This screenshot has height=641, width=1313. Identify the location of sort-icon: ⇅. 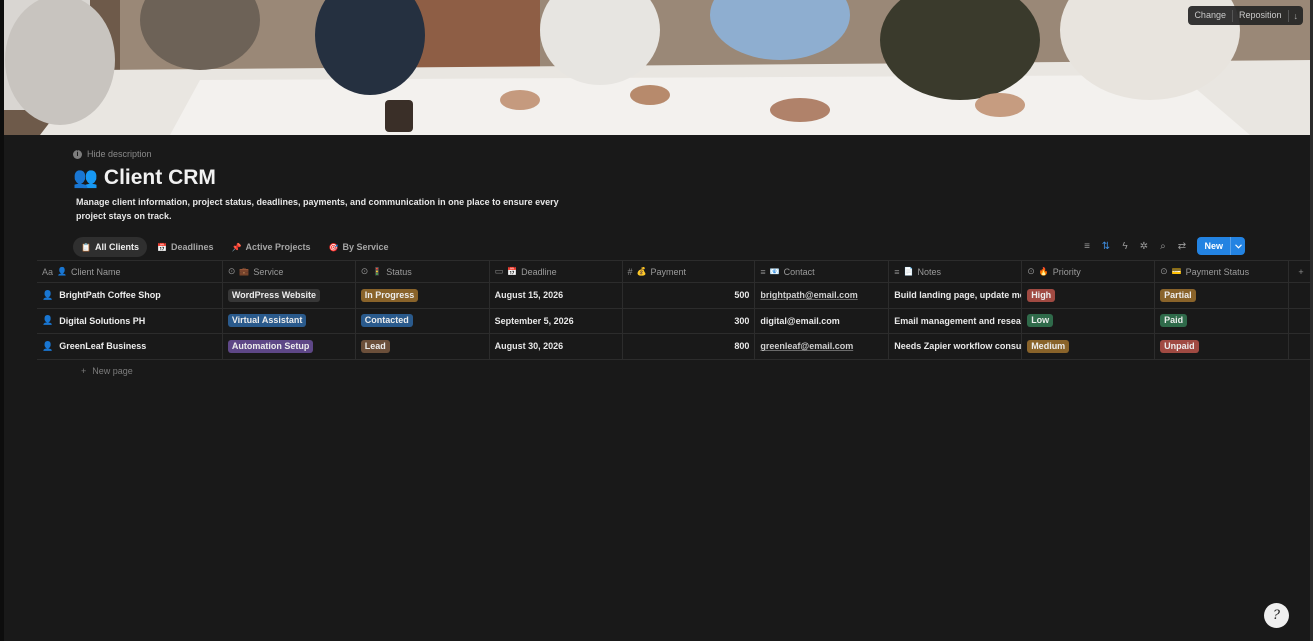
(1105, 246).